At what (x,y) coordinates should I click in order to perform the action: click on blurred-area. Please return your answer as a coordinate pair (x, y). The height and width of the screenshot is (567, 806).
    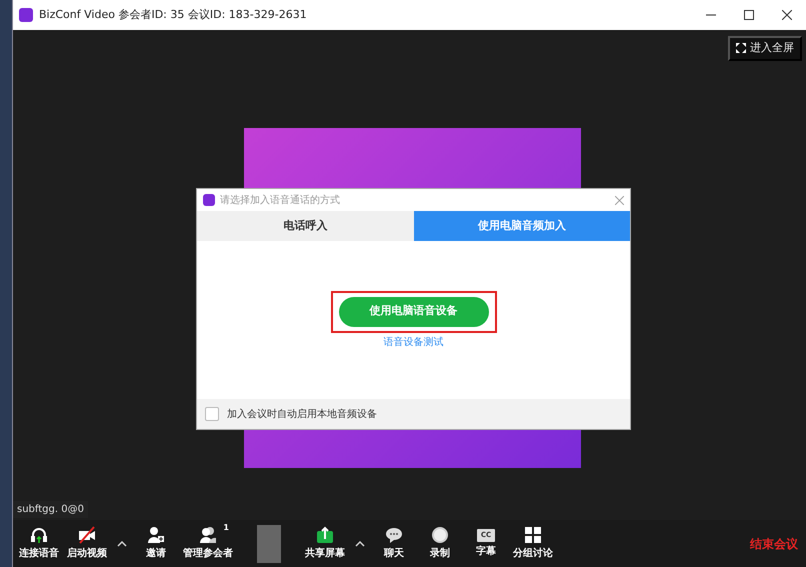
    Looking at the image, I should click on (269, 543).